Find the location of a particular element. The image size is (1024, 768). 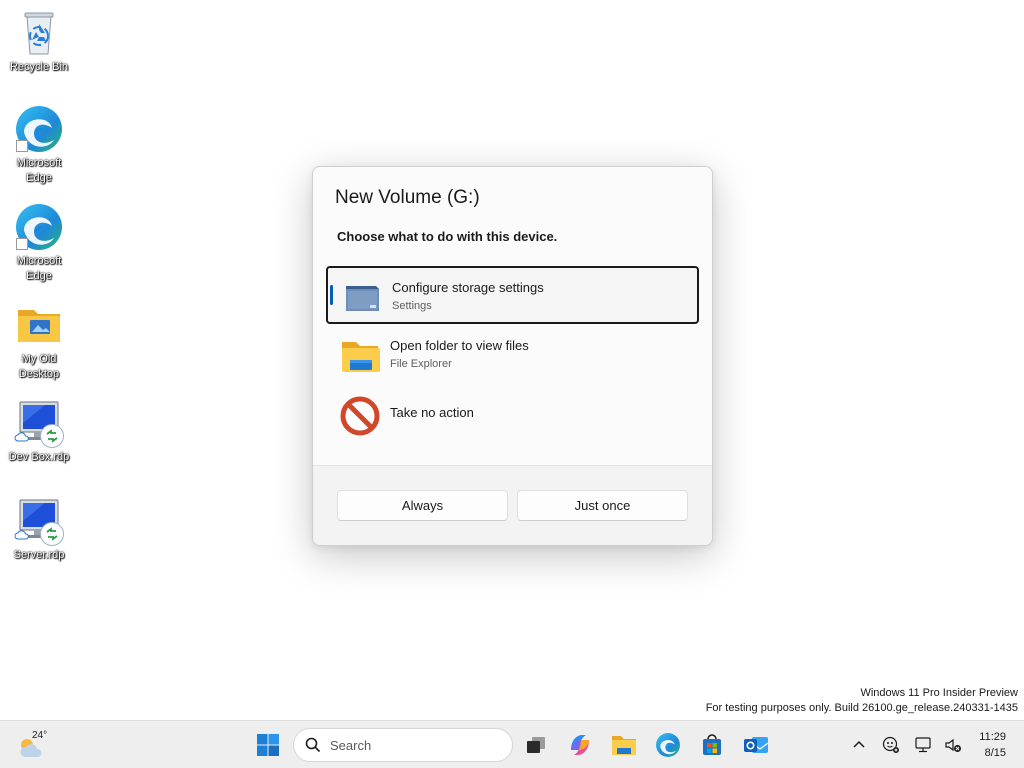

clock-time: 11:29 is located at coordinates (992, 737).